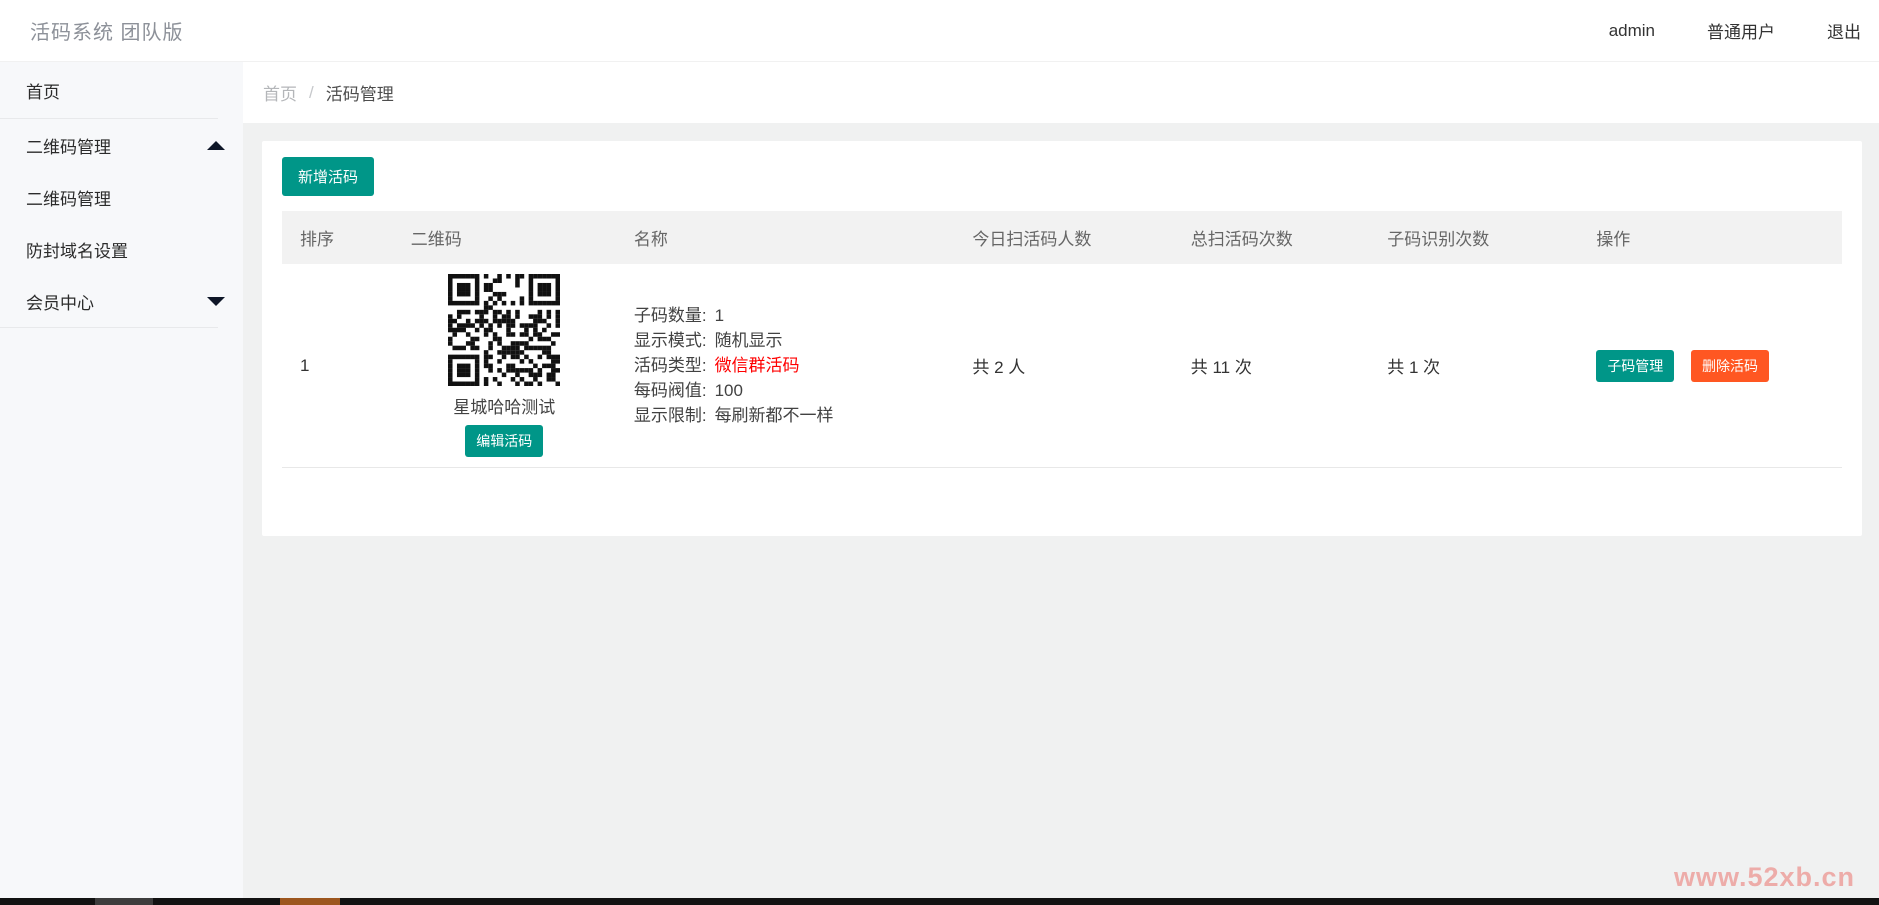 This screenshot has height=905, width=1879. What do you see at coordinates (121, 480) in the screenshot?
I see `sidebar: 首页 二维码管理 二维码管理 防封域名设置 会员中心` at bounding box center [121, 480].